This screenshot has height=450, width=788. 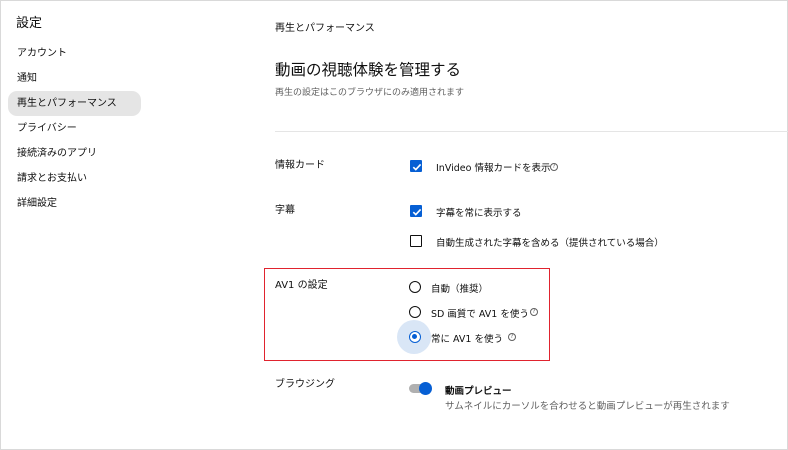 What do you see at coordinates (550, 243) in the screenshot?
I see `captions-auto-label: 自動生成された字幕を含める（提供されている場合）` at bounding box center [550, 243].